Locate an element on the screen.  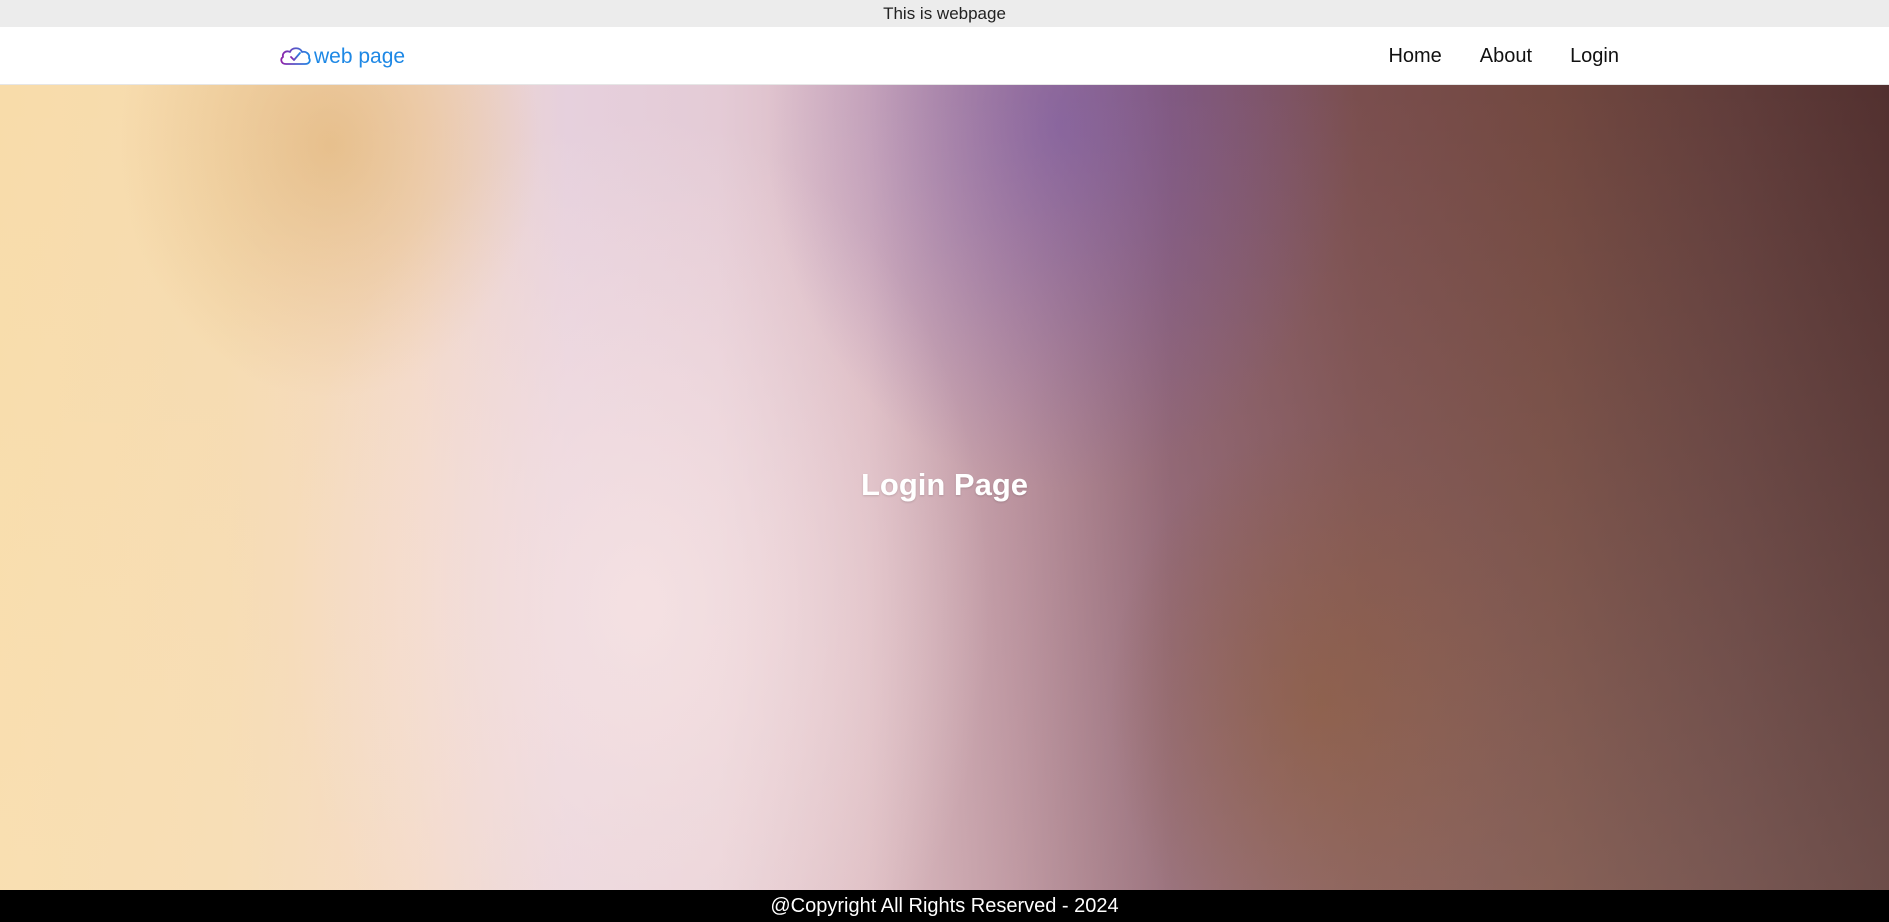
page-title: Login Page is located at coordinates (944, 484).